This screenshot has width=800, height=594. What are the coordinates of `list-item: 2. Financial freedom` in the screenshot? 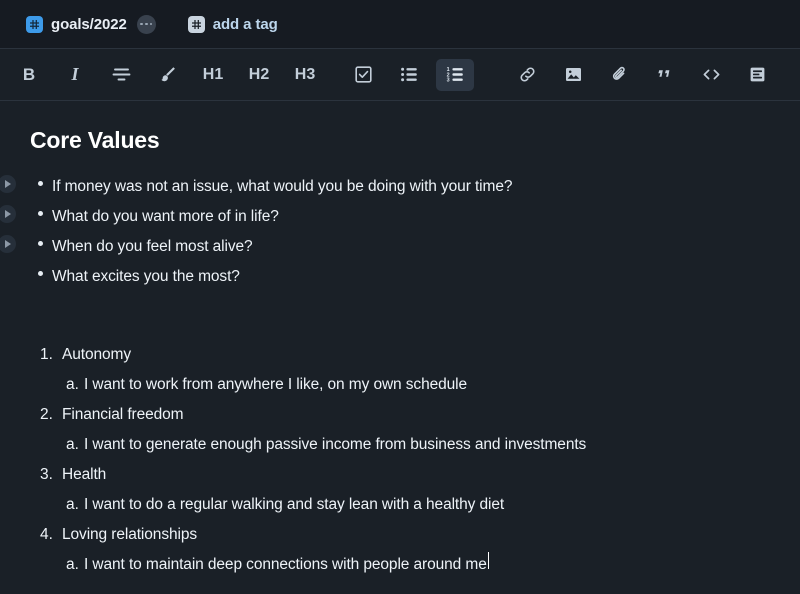 It's located at (400, 415).